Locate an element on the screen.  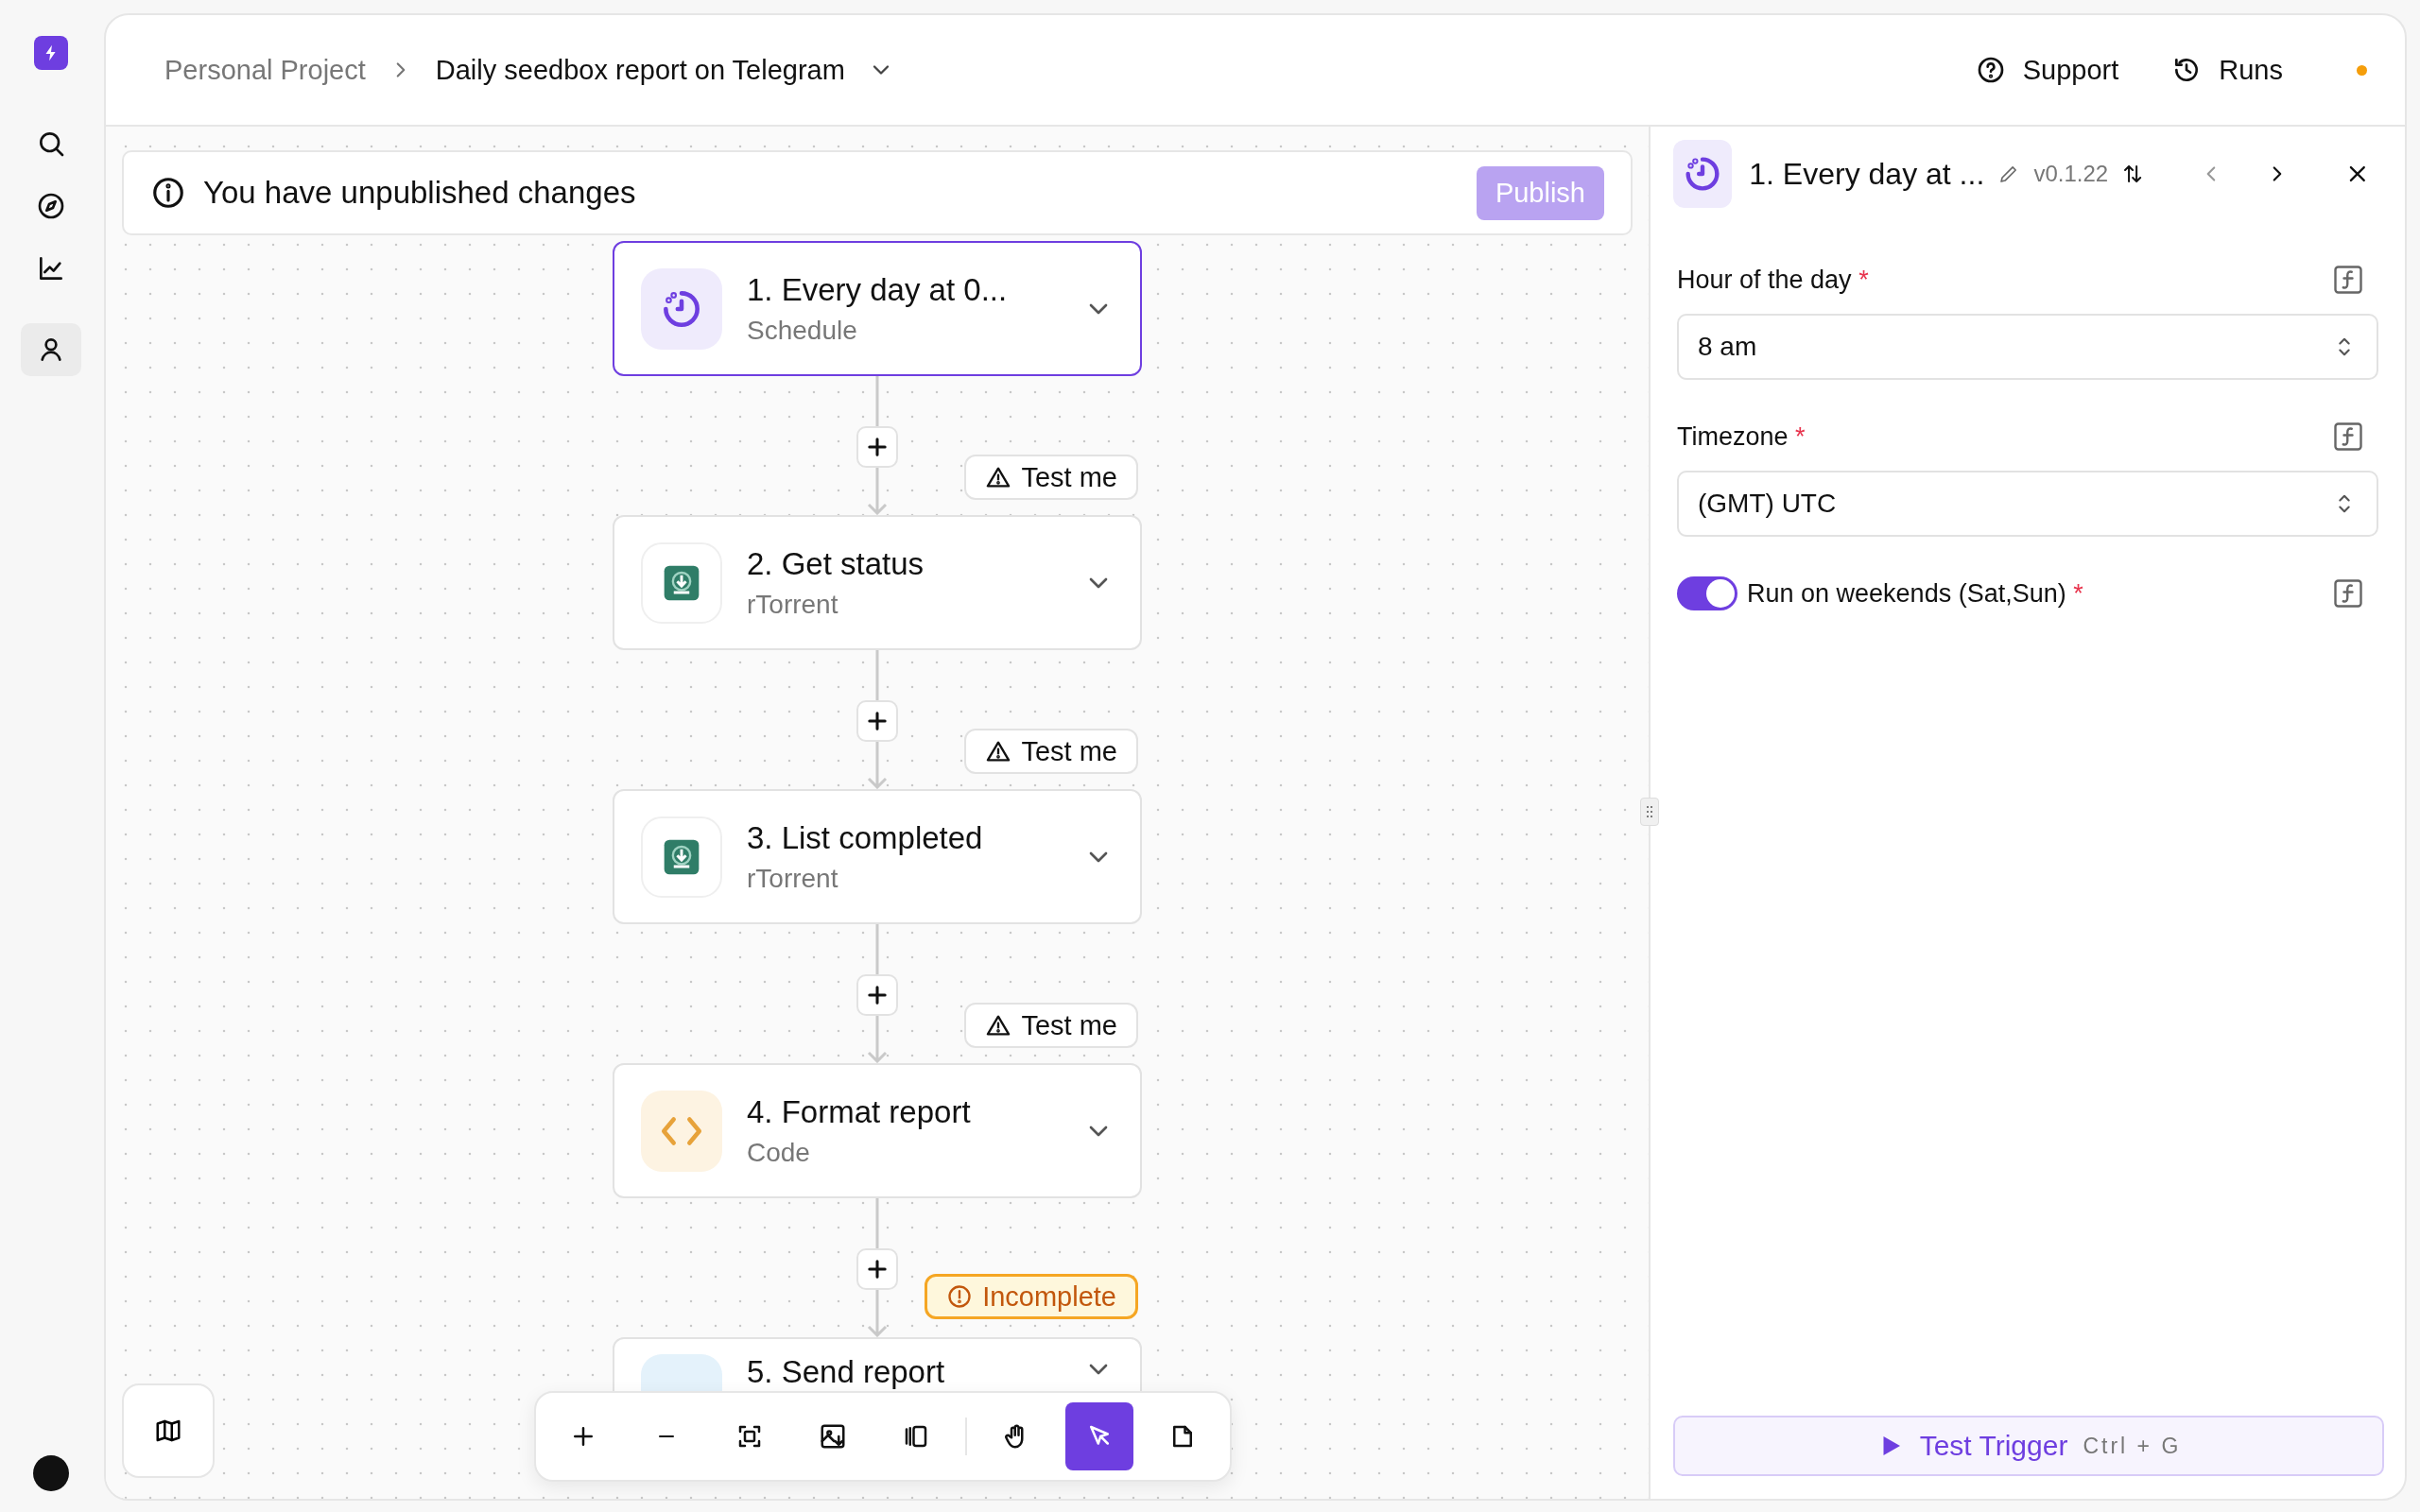
step-title: 4. Format report is located at coordinates (859, 1111).